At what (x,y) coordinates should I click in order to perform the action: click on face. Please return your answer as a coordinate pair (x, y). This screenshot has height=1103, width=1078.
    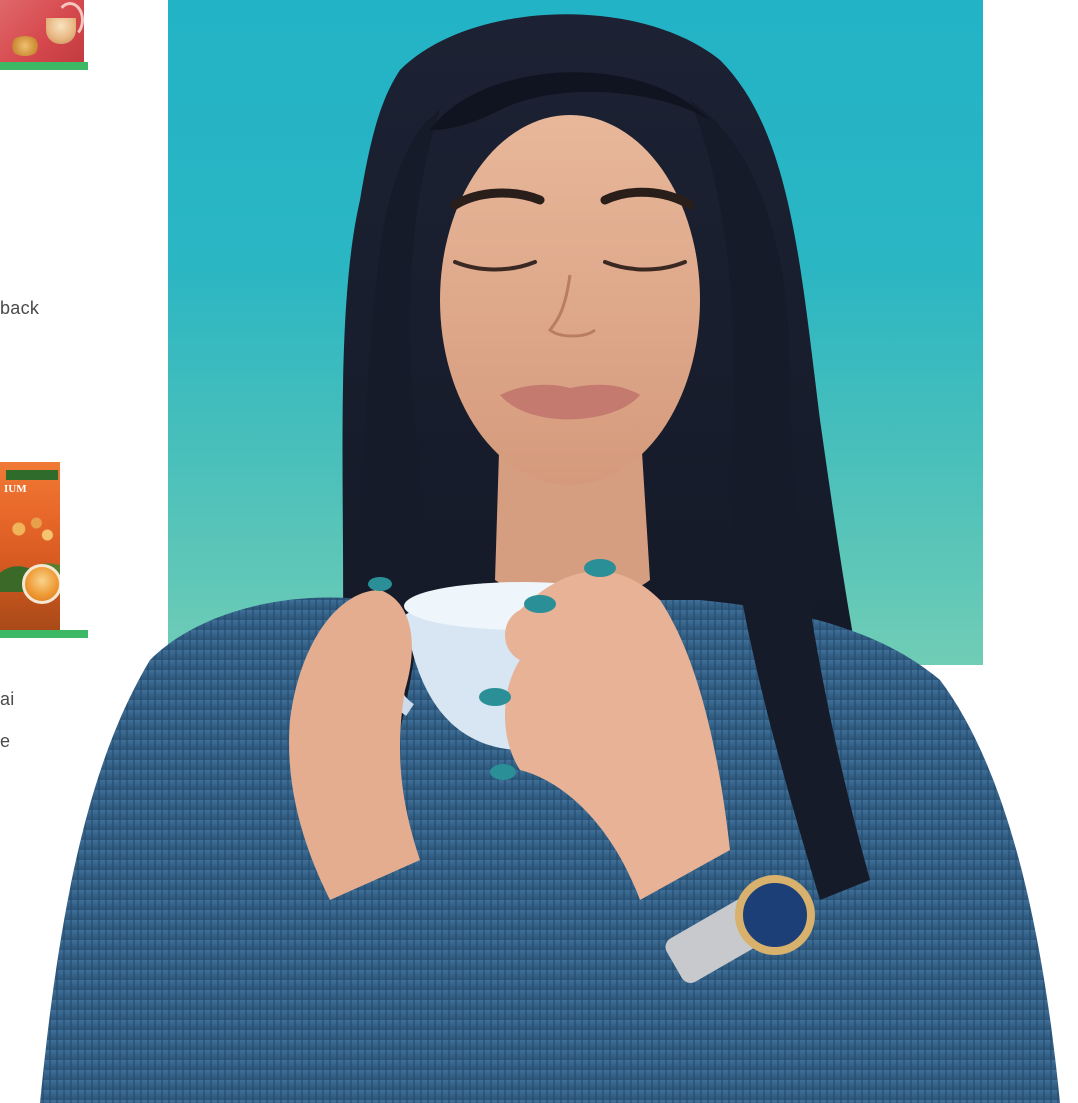
    Looking at the image, I should click on (570, 300).